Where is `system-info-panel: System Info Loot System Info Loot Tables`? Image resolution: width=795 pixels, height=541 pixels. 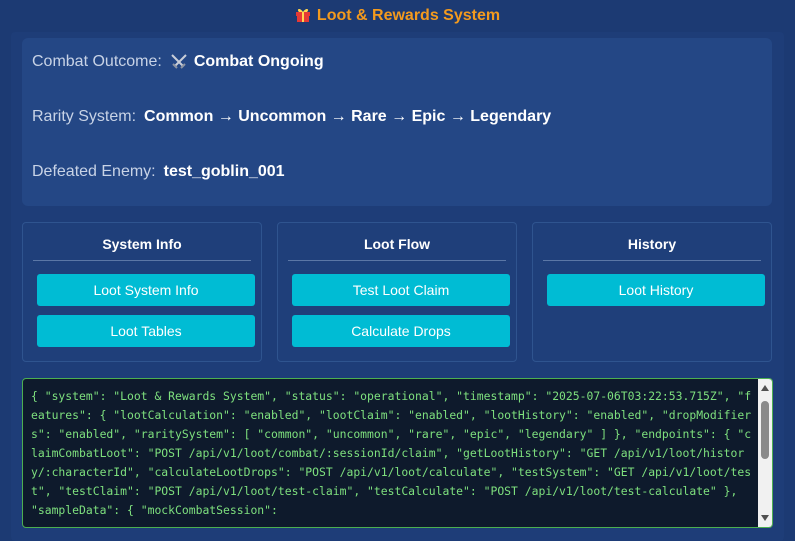
system-info-panel: System Info Loot System Info Loot Tables is located at coordinates (142, 292).